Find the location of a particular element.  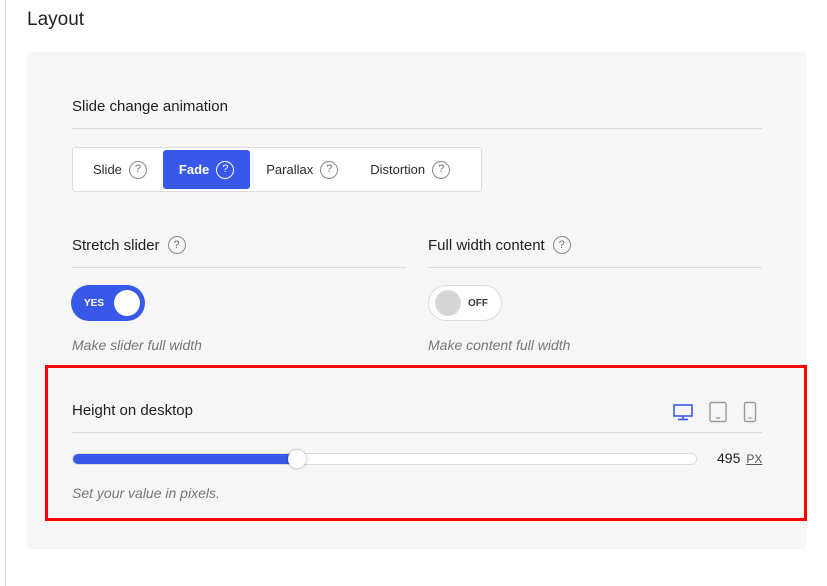

stretch-hint: Make slider full width is located at coordinates (137, 345).